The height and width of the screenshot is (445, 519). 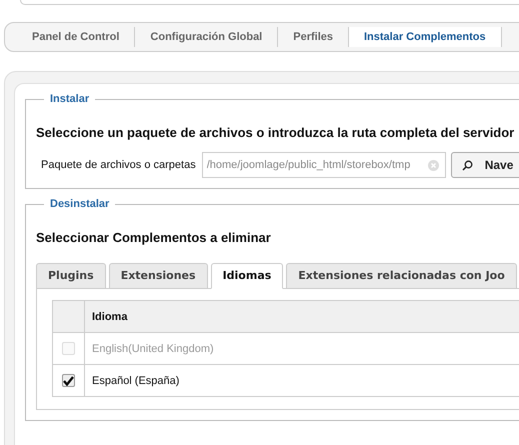 I want to click on clear-icon, so click(x=433, y=165).